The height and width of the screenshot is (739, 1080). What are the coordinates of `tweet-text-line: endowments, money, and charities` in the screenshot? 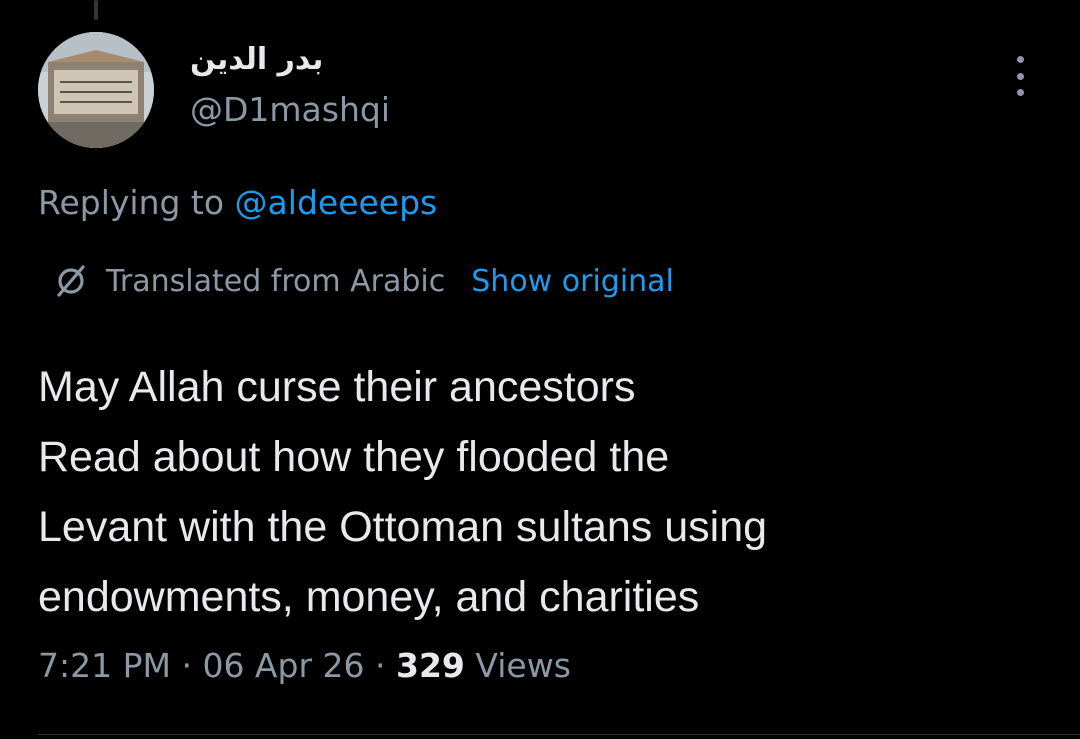 It's located at (369, 597).